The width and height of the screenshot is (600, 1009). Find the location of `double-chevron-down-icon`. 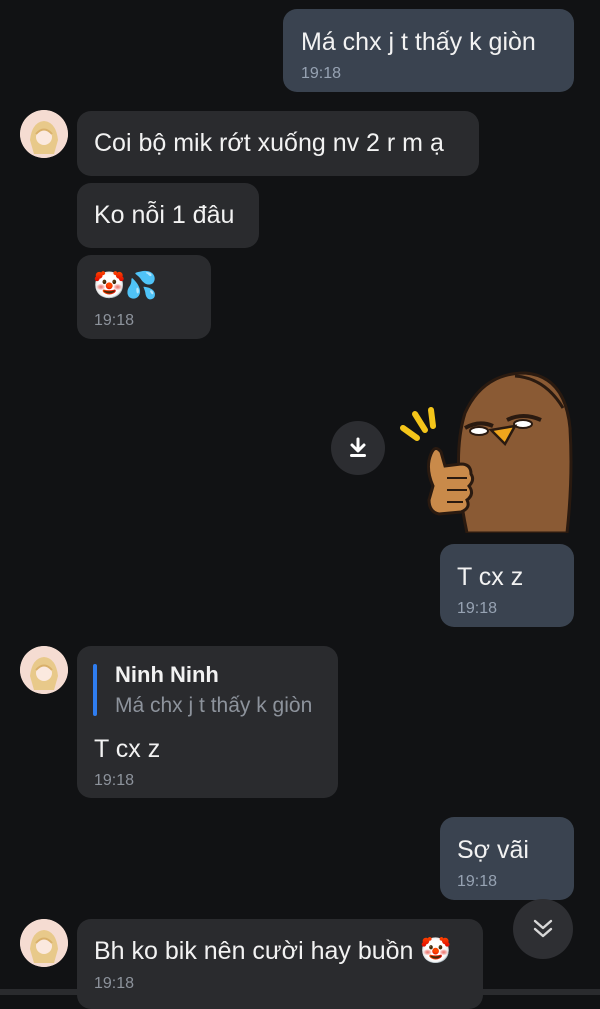

double-chevron-down-icon is located at coordinates (543, 928).